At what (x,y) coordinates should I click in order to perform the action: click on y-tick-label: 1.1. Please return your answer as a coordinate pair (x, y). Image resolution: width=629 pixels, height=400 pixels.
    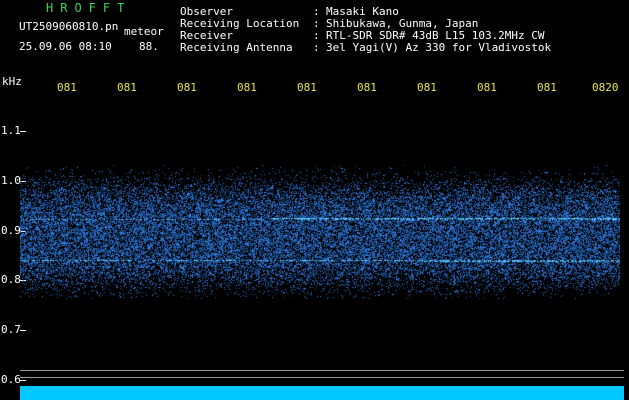
    Looking at the image, I should click on (11, 130).